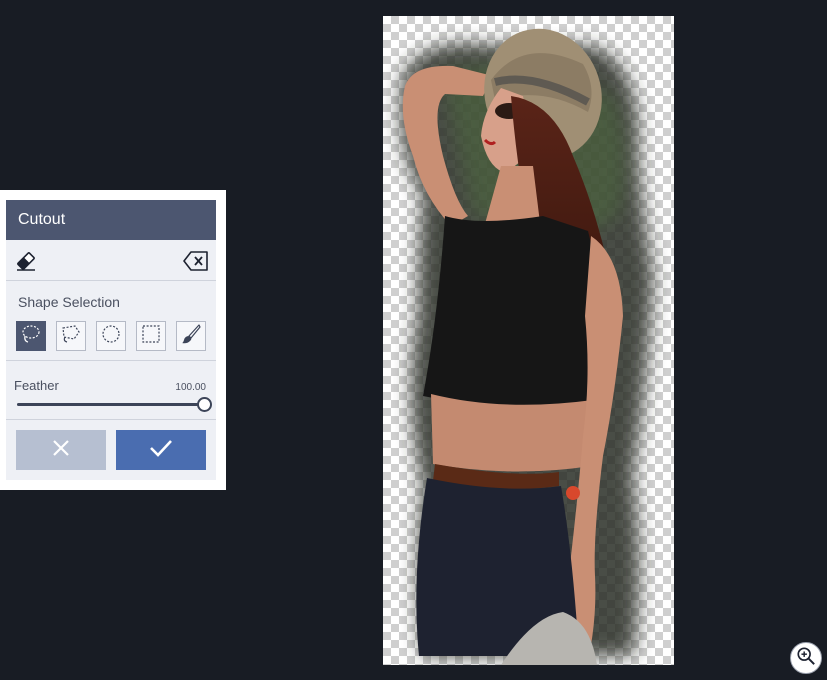 This screenshot has height=680, width=827. I want to click on ellipse-select-icon, so click(111, 336).